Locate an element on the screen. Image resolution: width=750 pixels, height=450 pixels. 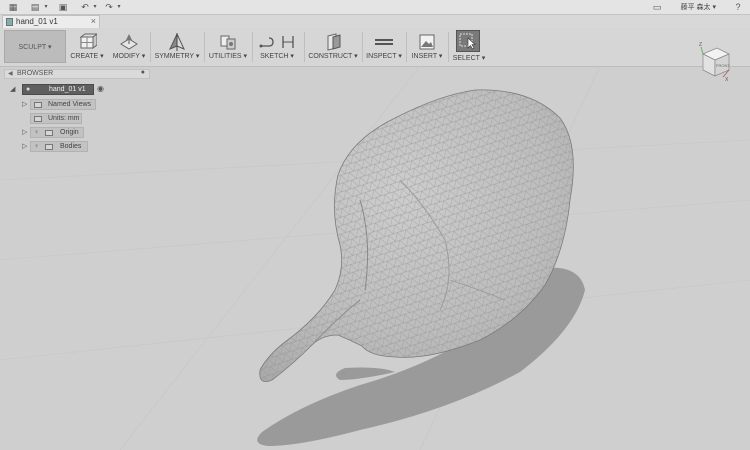
browser-item-named-views: Named Views is located at coordinates (63, 104).